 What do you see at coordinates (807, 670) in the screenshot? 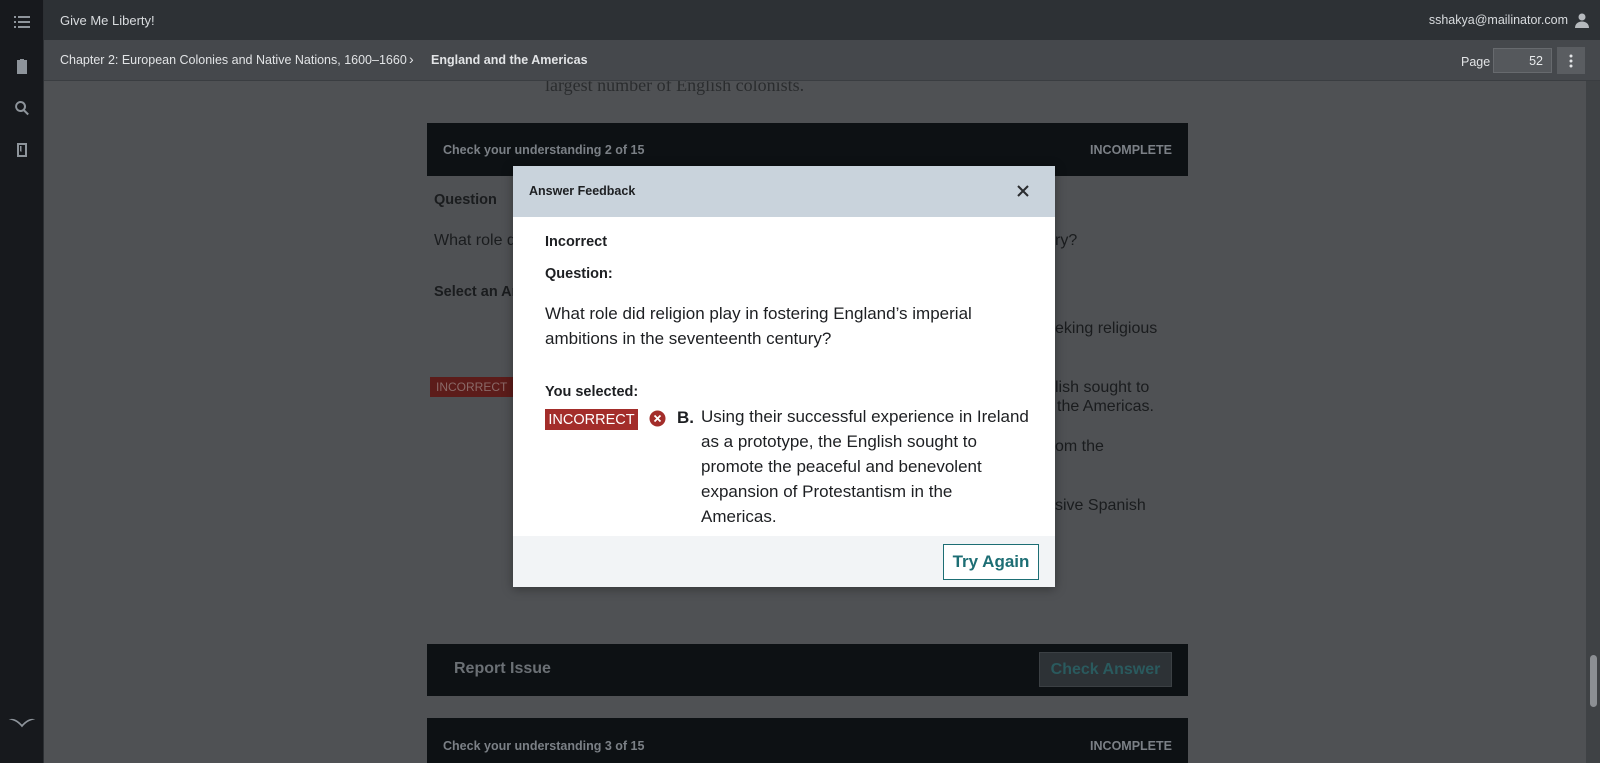
I see `report-bar: Report Issue Check Answer` at bounding box center [807, 670].